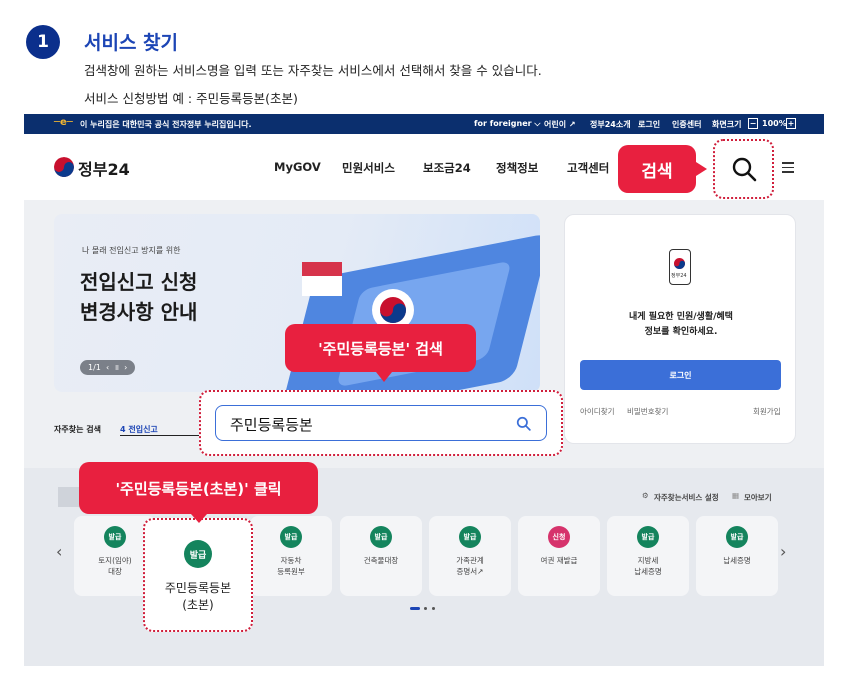 This screenshot has height=678, width=844. I want to click on banner-eyebrow: 나 몰래 전입신고 방지를 위한, so click(131, 250).